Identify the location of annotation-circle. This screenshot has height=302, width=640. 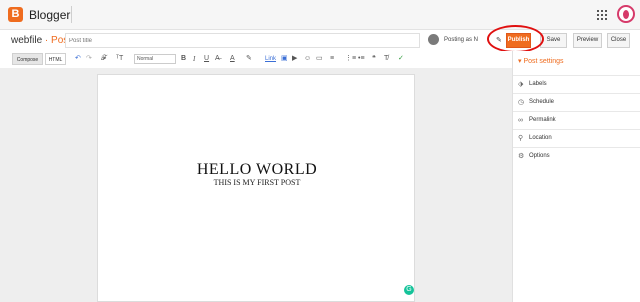
(515, 39).